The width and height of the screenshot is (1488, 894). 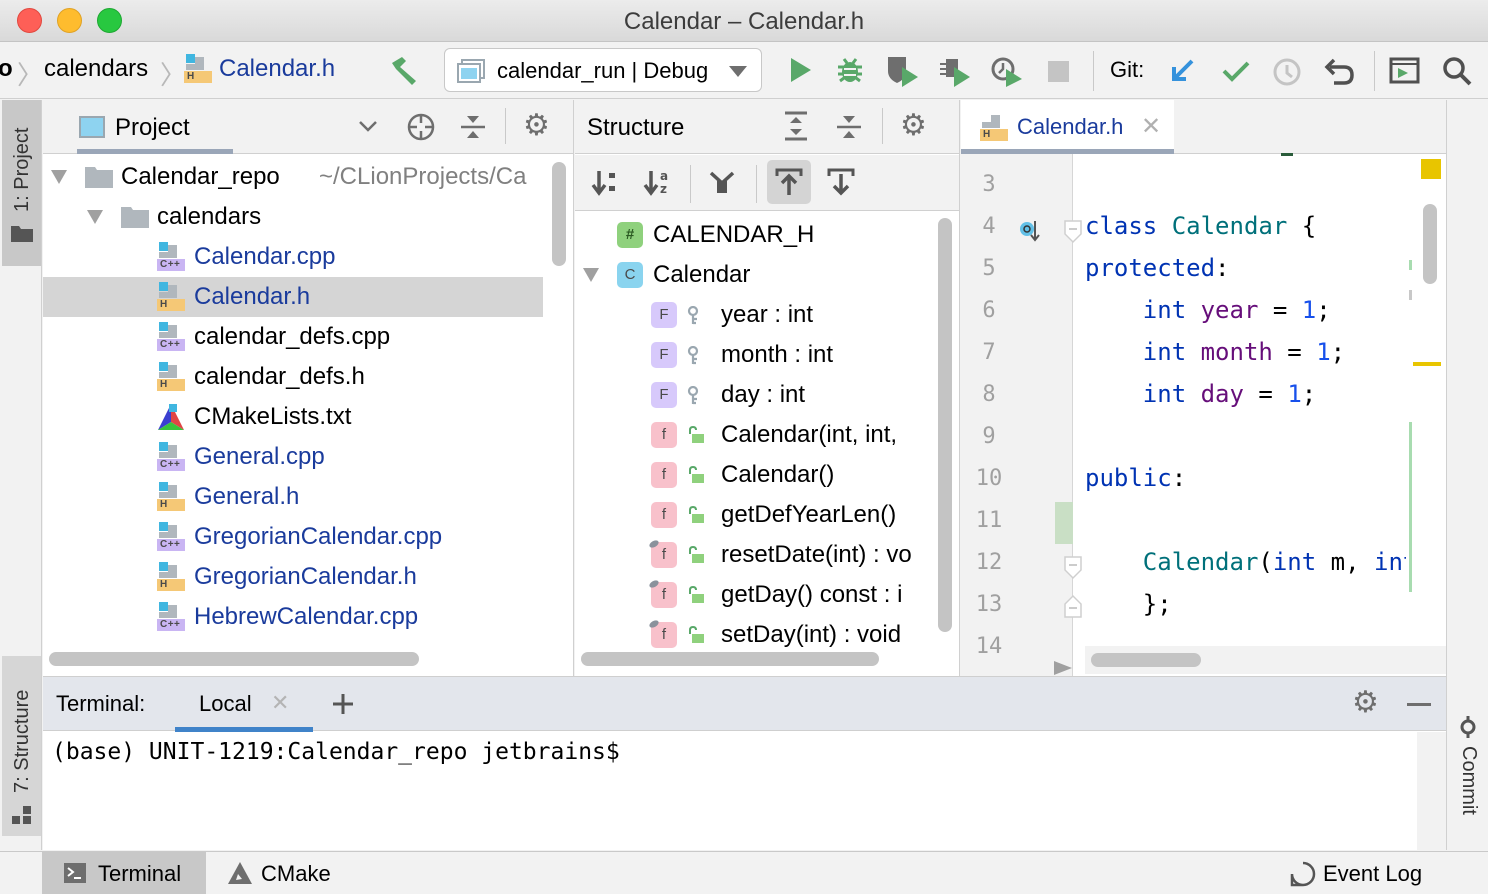 I want to click on file-tree-item: Hcalendar_defs.h, so click(x=293, y=377).